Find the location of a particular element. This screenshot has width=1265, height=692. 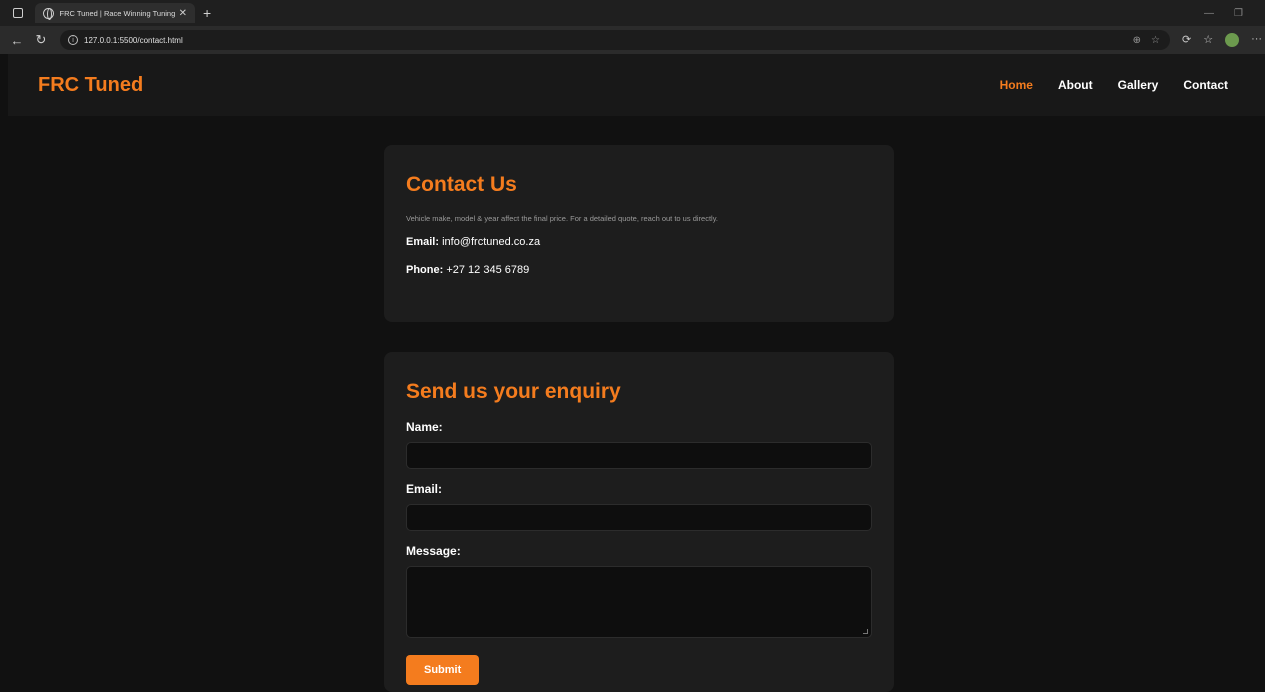

submit-button: Submit is located at coordinates (443, 670).